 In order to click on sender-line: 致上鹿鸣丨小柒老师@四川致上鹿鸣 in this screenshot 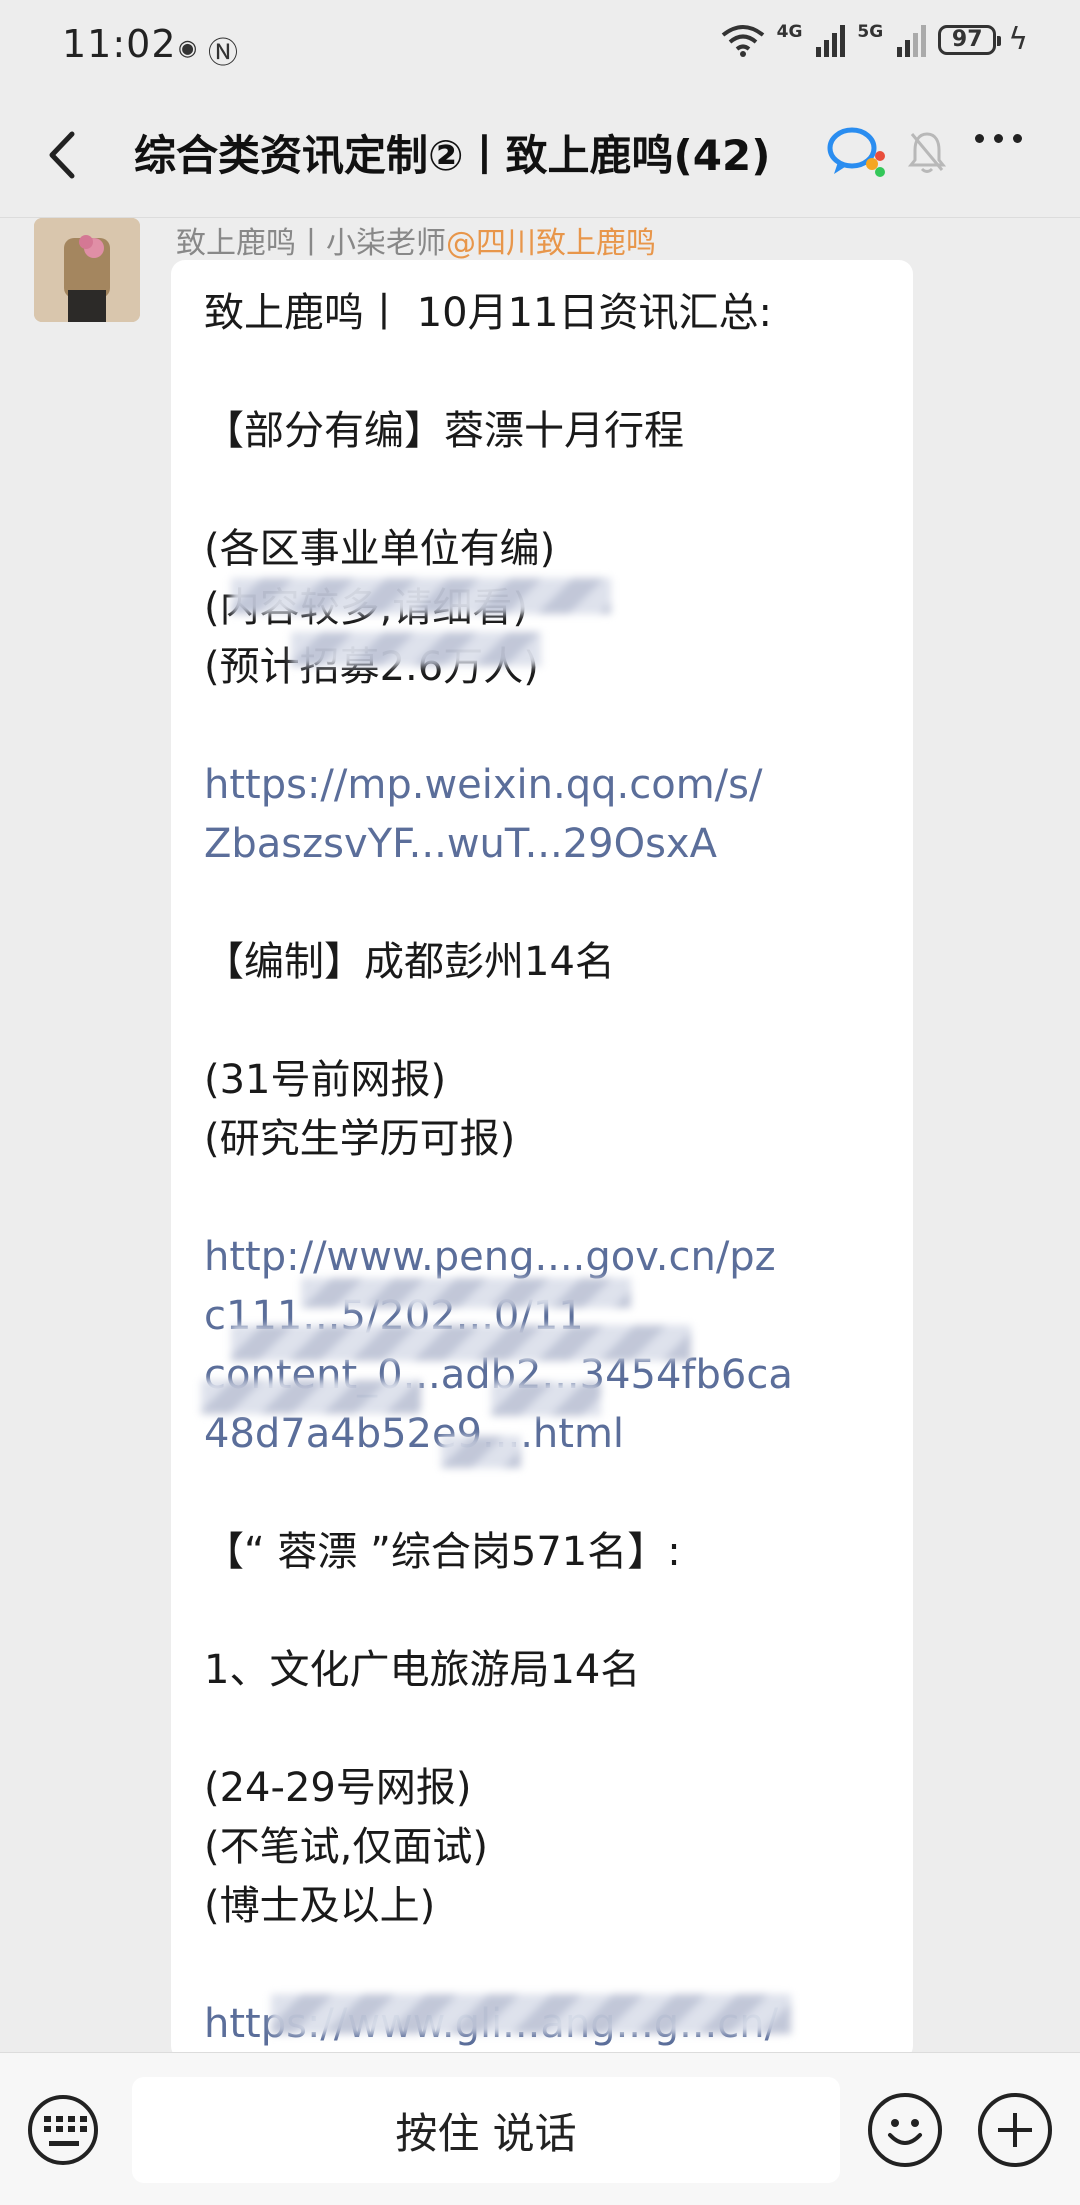, I will do `click(416, 240)`.